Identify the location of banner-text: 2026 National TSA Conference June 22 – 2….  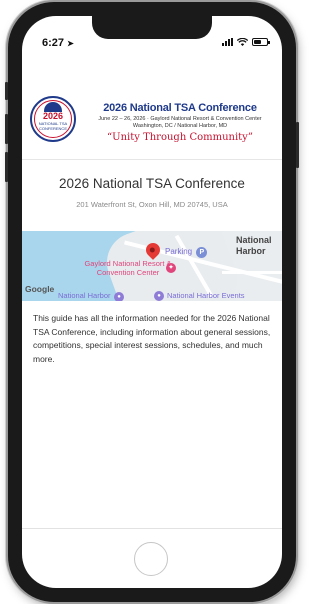
(180, 122).